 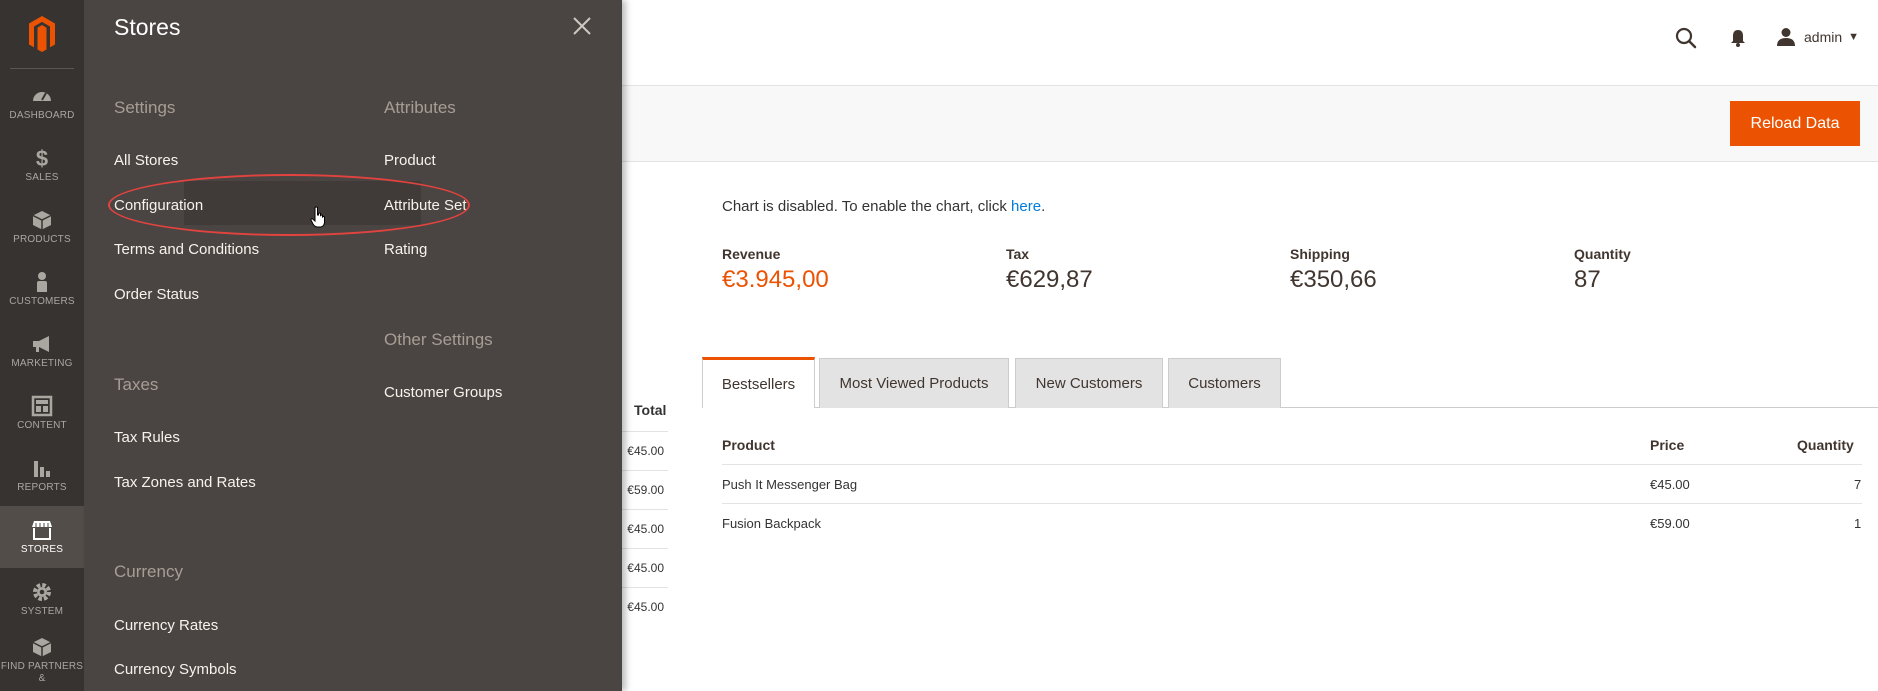 I want to click on column-header-product: Product, so click(x=748, y=445).